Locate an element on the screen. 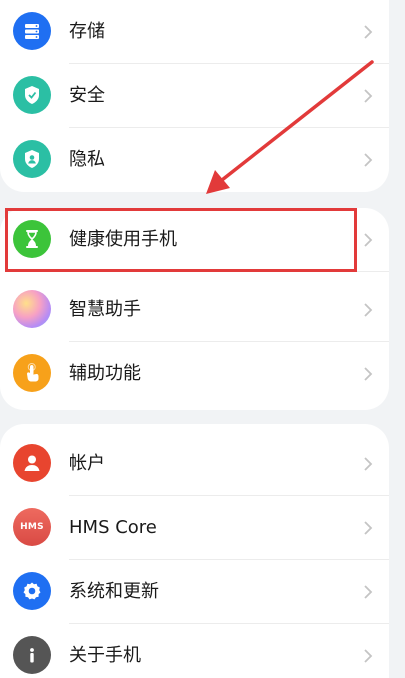 This screenshot has height=678, width=405. settings-item-account: 帐户 is located at coordinates (194, 464).